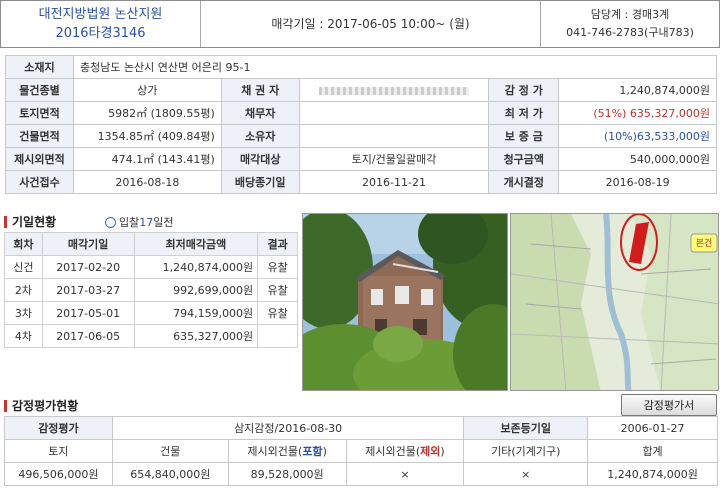 This screenshot has width=720, height=489. Describe the element at coordinates (58, 474) in the screenshot. I see `land-value: 496,506,000원` at that location.